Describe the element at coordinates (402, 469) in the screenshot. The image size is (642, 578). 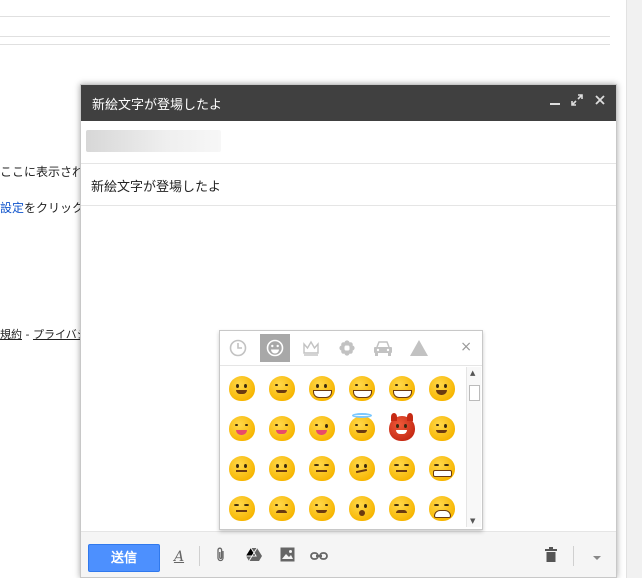
I see `emoji-angry` at that location.